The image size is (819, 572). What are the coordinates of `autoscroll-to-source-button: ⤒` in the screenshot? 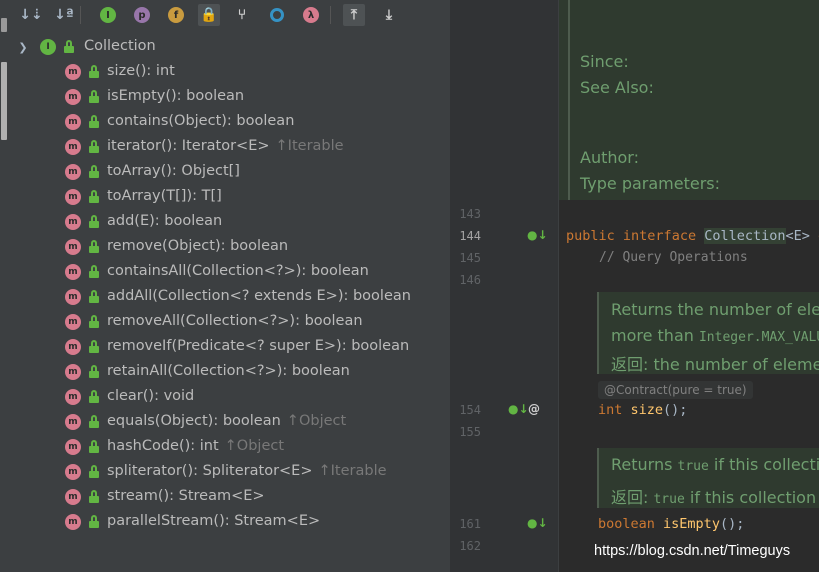 It's located at (354, 15).